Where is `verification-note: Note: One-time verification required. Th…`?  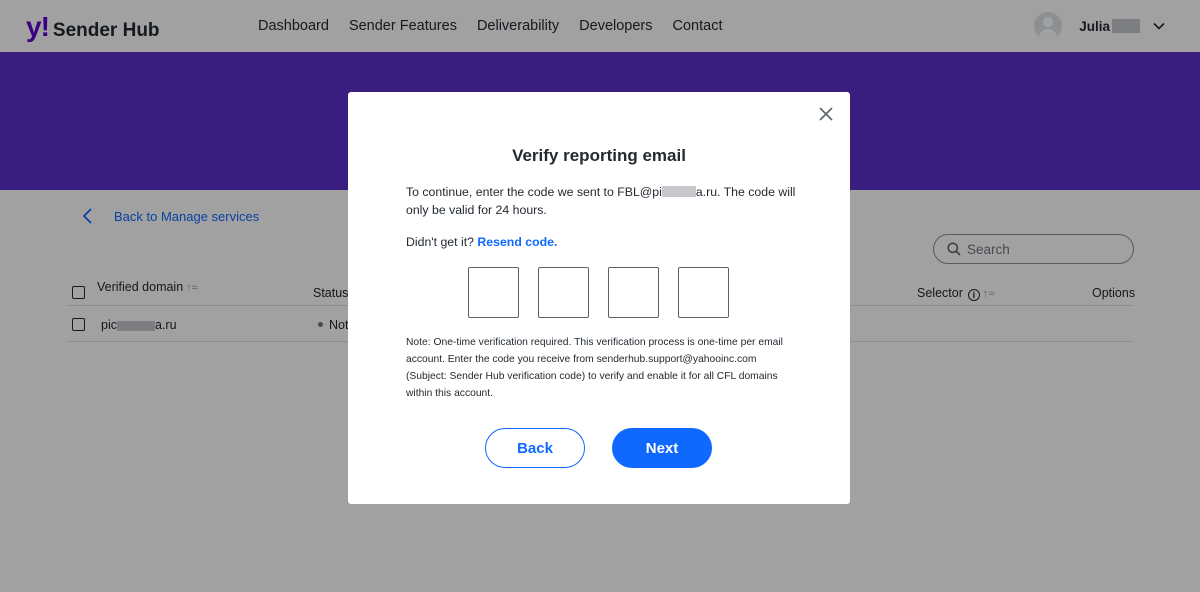
verification-note: Note: One-time verification required. Th… is located at coordinates (594, 368).